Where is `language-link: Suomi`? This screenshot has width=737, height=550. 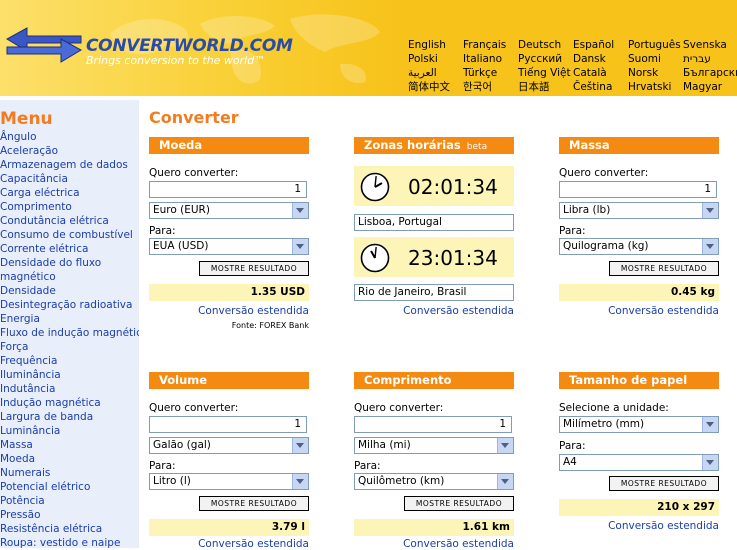 language-link: Suomi is located at coordinates (654, 59).